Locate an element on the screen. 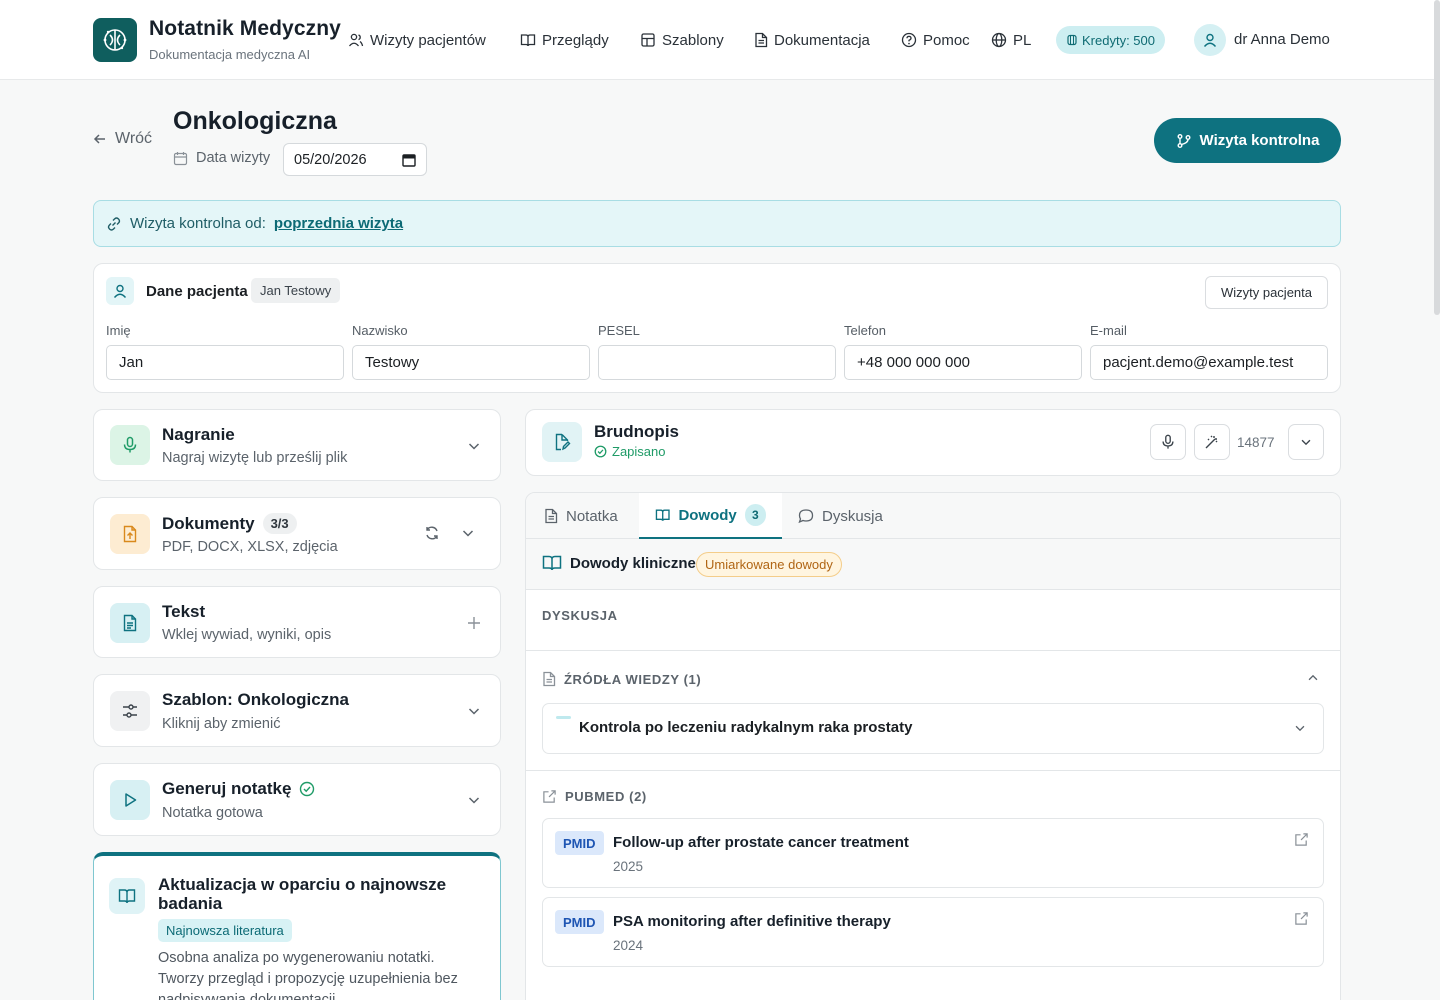  recording-subtitle: Nagraj wizytę lub prześlij plik is located at coordinates (255, 458).